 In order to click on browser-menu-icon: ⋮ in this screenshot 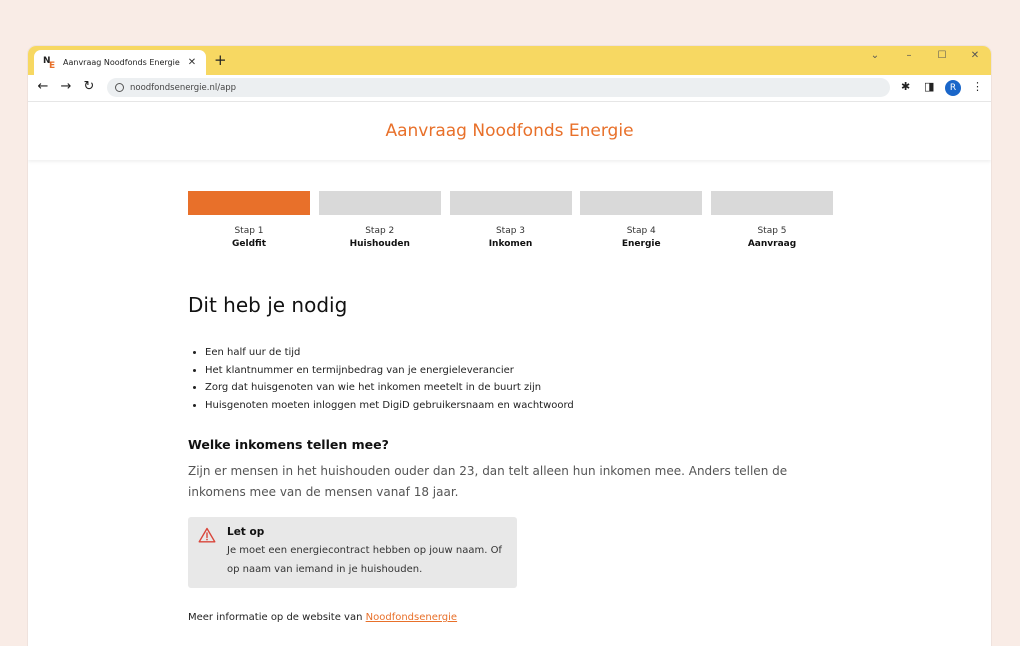, I will do `click(977, 86)`.